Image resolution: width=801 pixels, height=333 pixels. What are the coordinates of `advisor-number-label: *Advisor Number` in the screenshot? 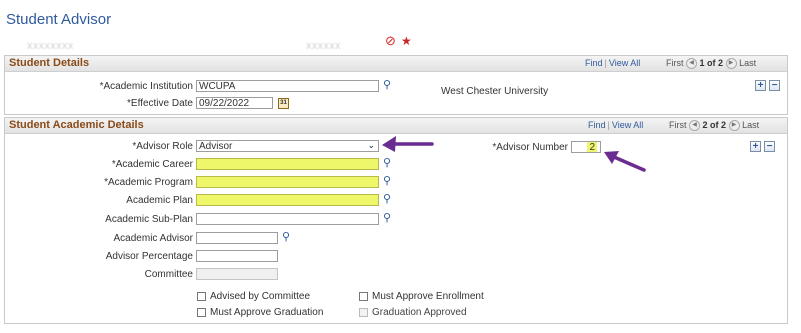 It's located at (530, 147).